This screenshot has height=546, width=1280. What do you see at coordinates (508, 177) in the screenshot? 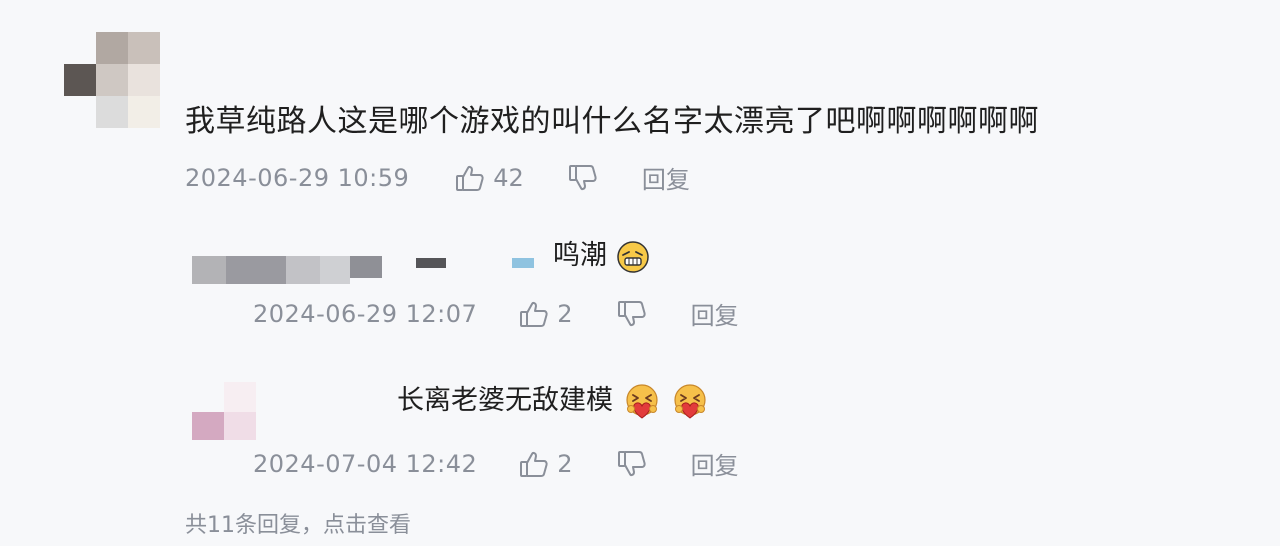
I see `like-count: 42` at bounding box center [508, 177].